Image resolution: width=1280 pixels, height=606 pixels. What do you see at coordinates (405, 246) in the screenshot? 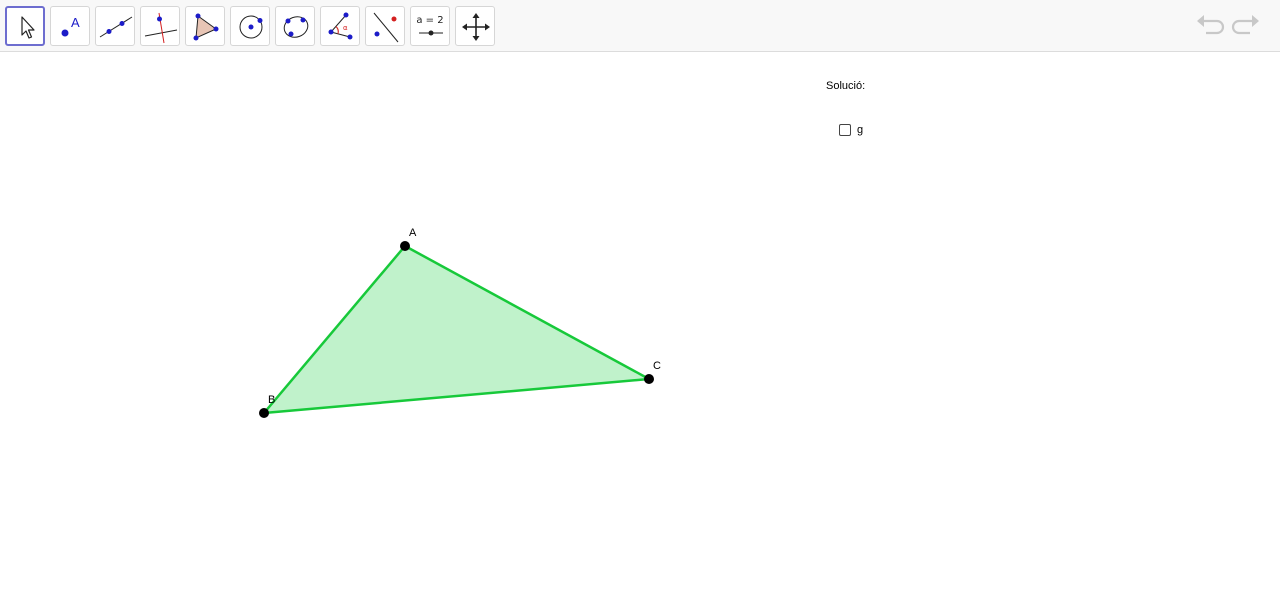
I see `point-a` at bounding box center [405, 246].